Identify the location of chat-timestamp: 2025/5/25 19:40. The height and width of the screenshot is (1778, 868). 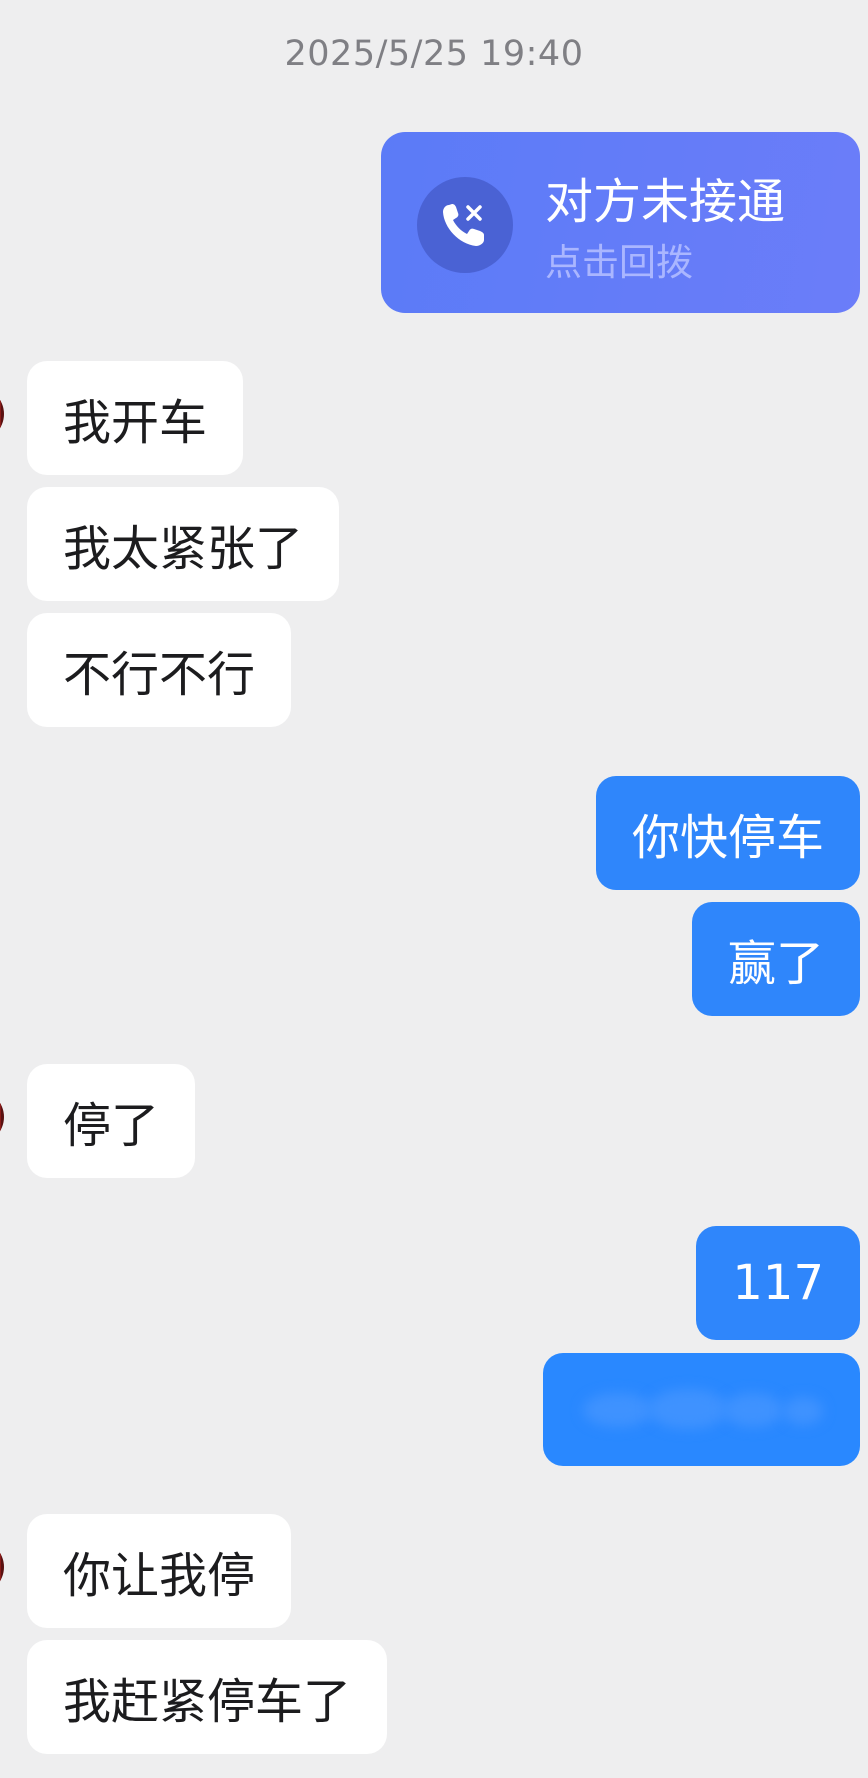
(434, 54).